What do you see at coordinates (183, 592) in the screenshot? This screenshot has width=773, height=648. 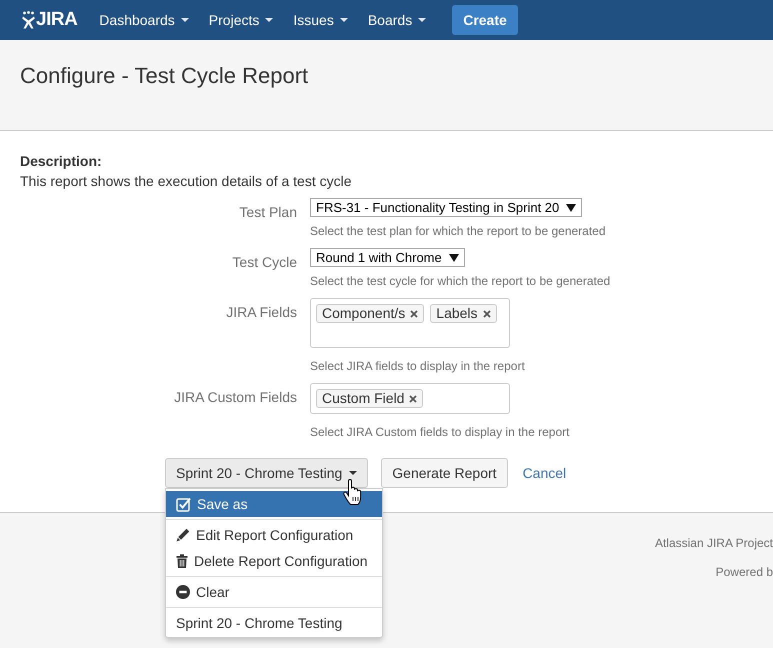 I see `minus-circle-icon` at bounding box center [183, 592].